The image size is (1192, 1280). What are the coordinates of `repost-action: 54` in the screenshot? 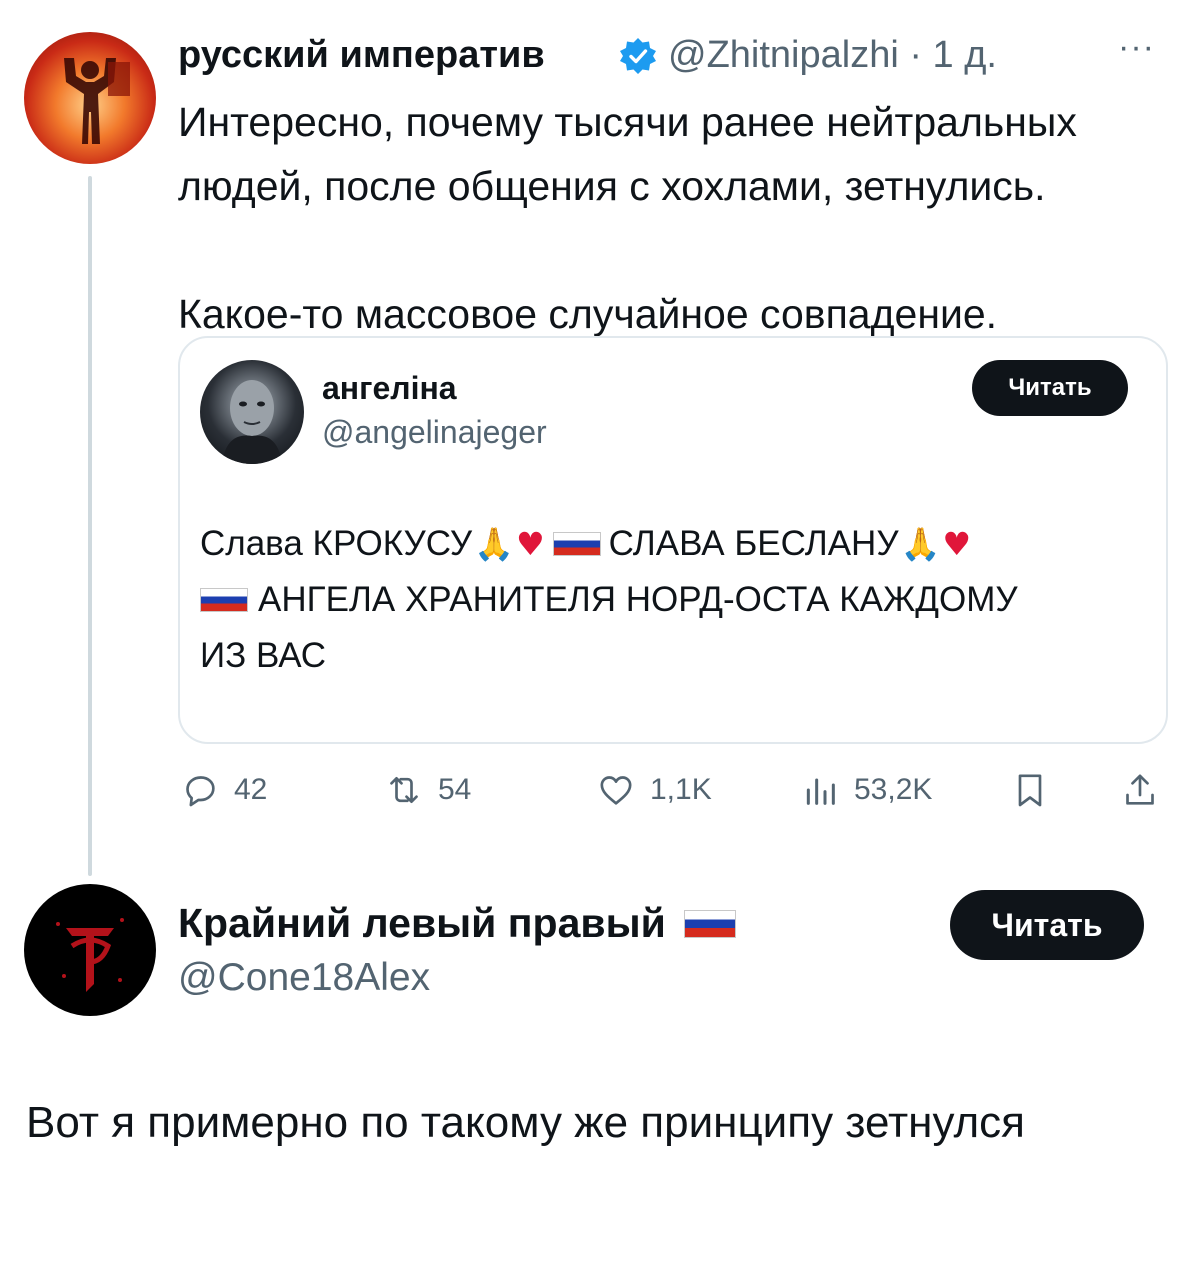 It's located at (427, 790).